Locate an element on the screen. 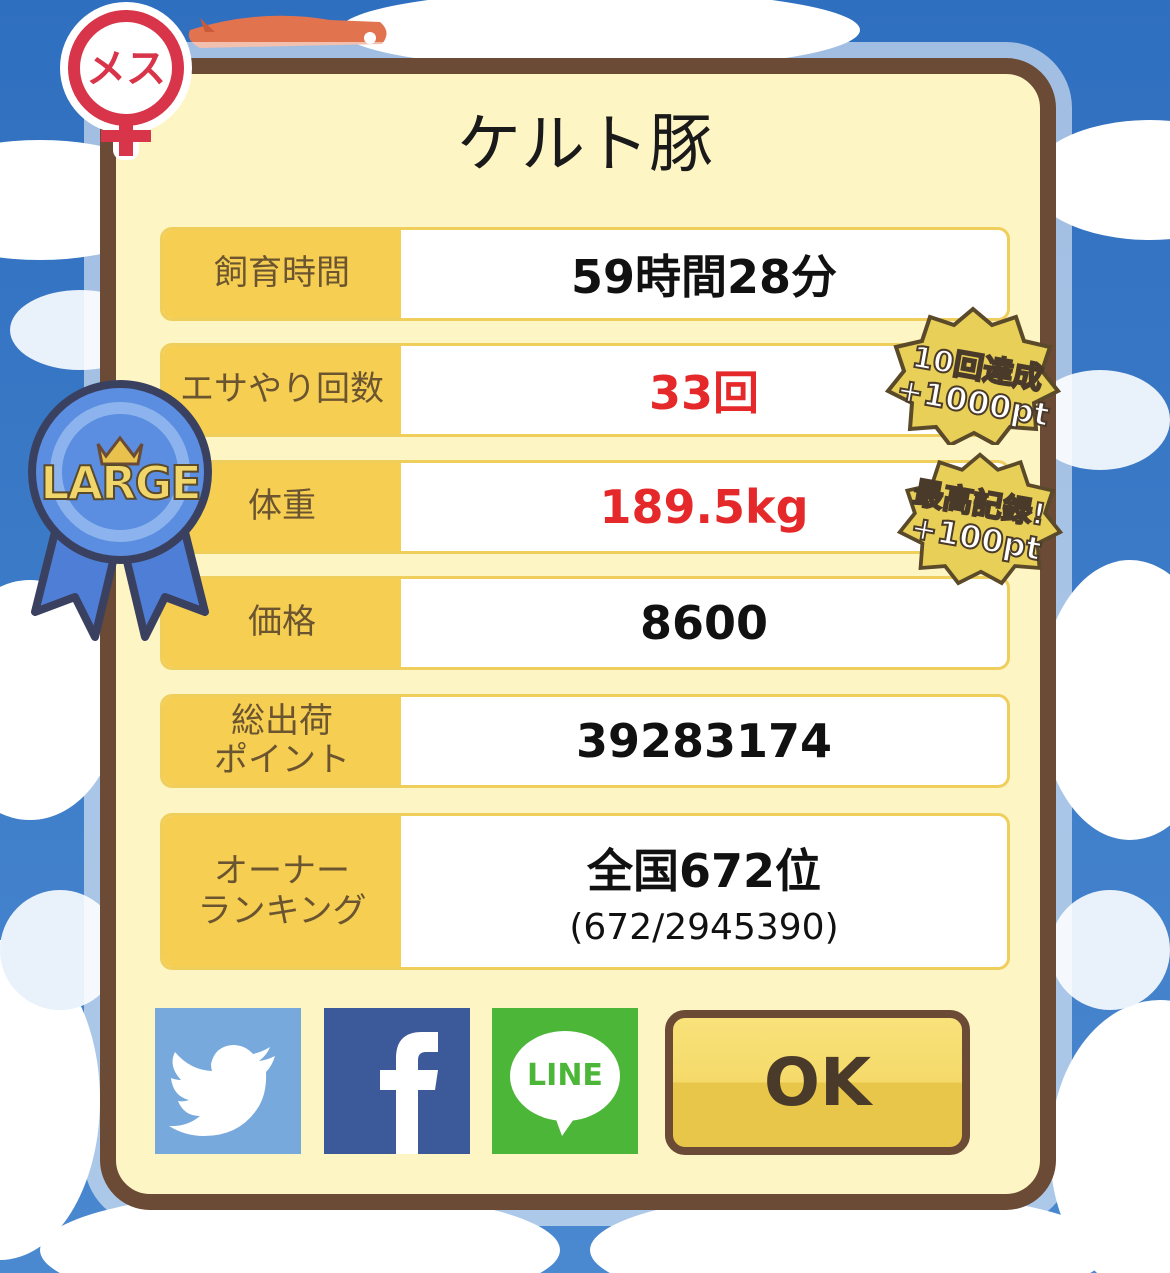 The image size is (1170, 1273). gender-label: メス is located at coordinates (126, 69).